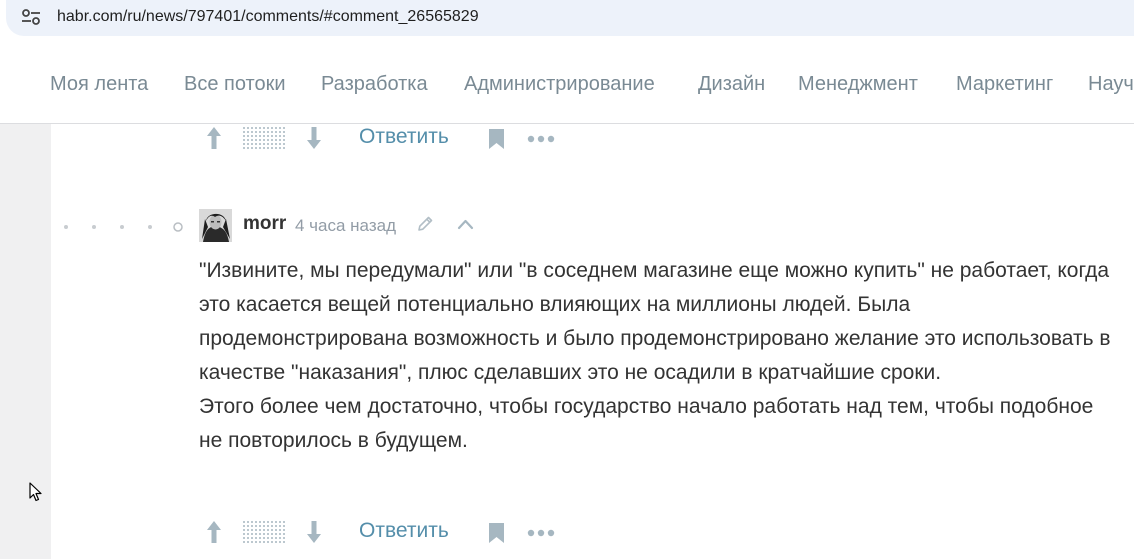  I want to click on nav-item-marketing: Маркетинг, so click(1004, 84).